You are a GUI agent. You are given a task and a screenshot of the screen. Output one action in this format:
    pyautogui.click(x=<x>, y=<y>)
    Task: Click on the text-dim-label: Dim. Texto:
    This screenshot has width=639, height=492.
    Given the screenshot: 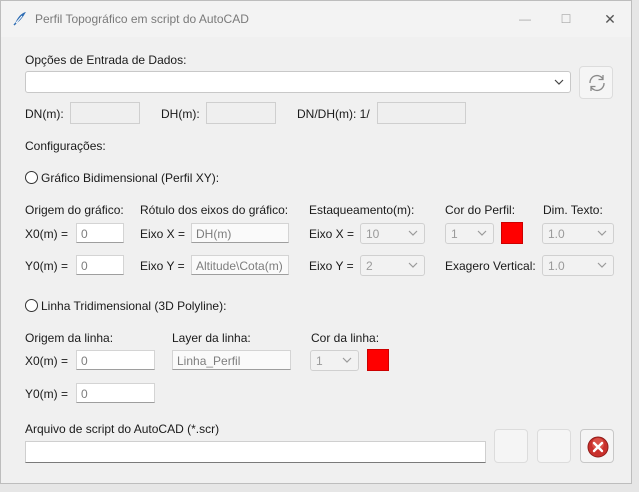 What is the action you would take?
    pyautogui.click(x=573, y=210)
    